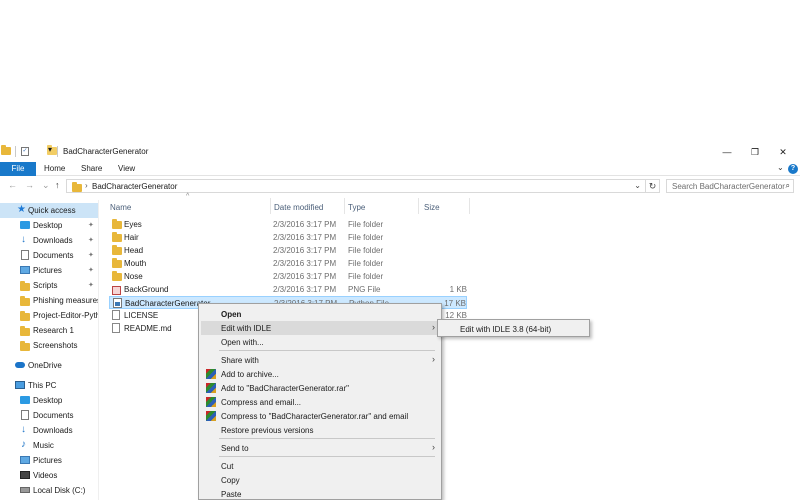  Describe the element at coordinates (320, 466) in the screenshot. I see `menu-item-cut: Cut` at that location.